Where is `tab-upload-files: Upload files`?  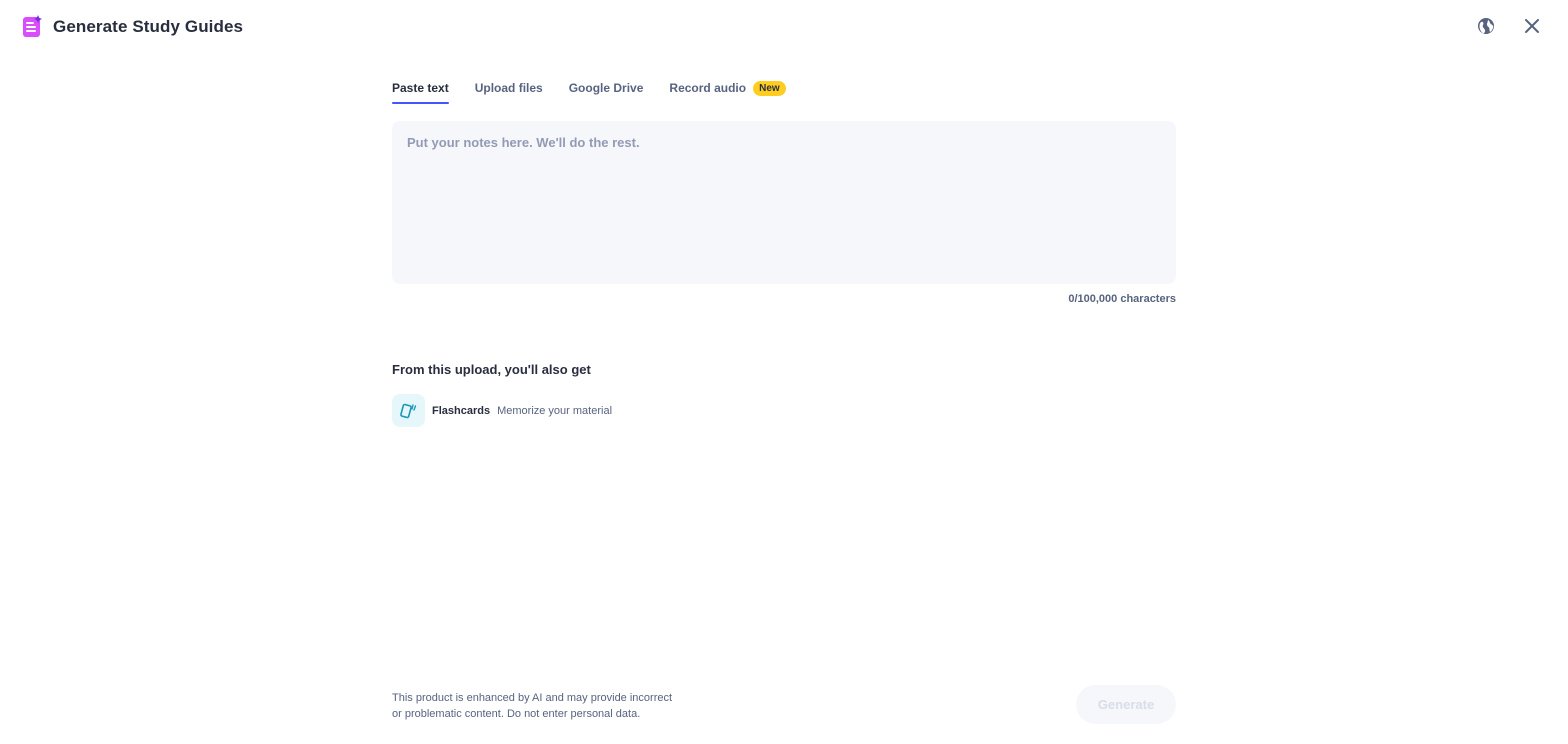
tab-upload-files: Upload files is located at coordinates (509, 92).